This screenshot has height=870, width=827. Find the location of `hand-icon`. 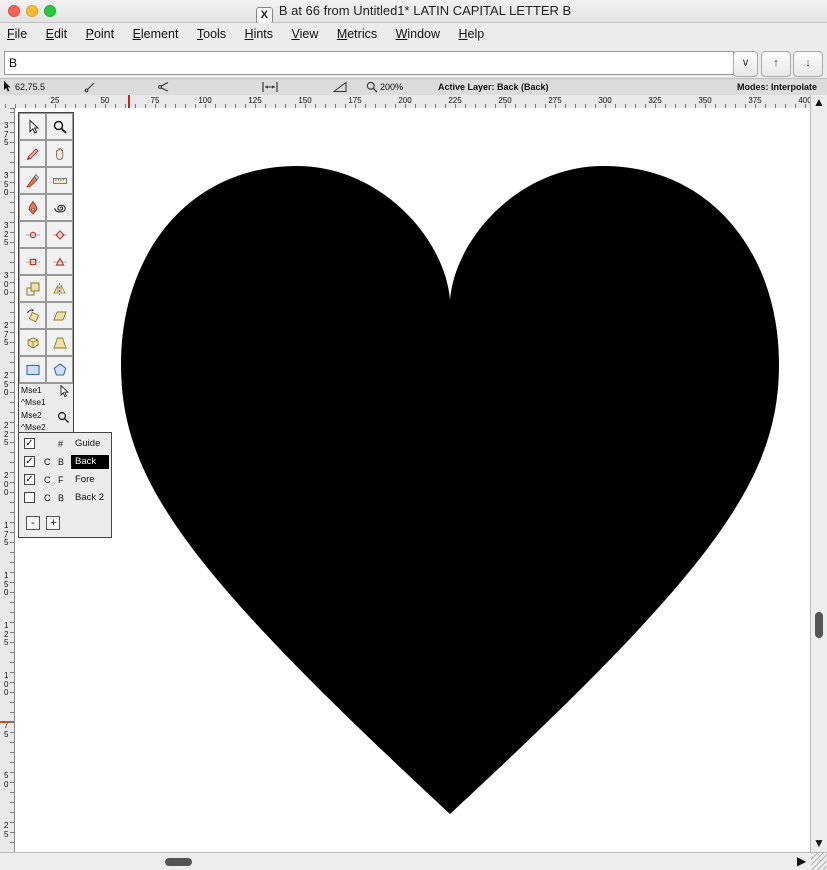

hand-icon is located at coordinates (59, 153).